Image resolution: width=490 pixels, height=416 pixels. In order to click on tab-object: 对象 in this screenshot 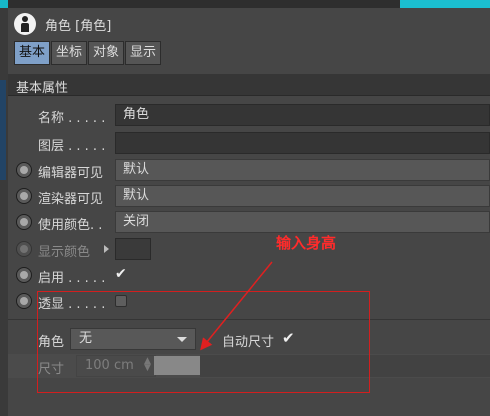, I will do `click(106, 53)`.